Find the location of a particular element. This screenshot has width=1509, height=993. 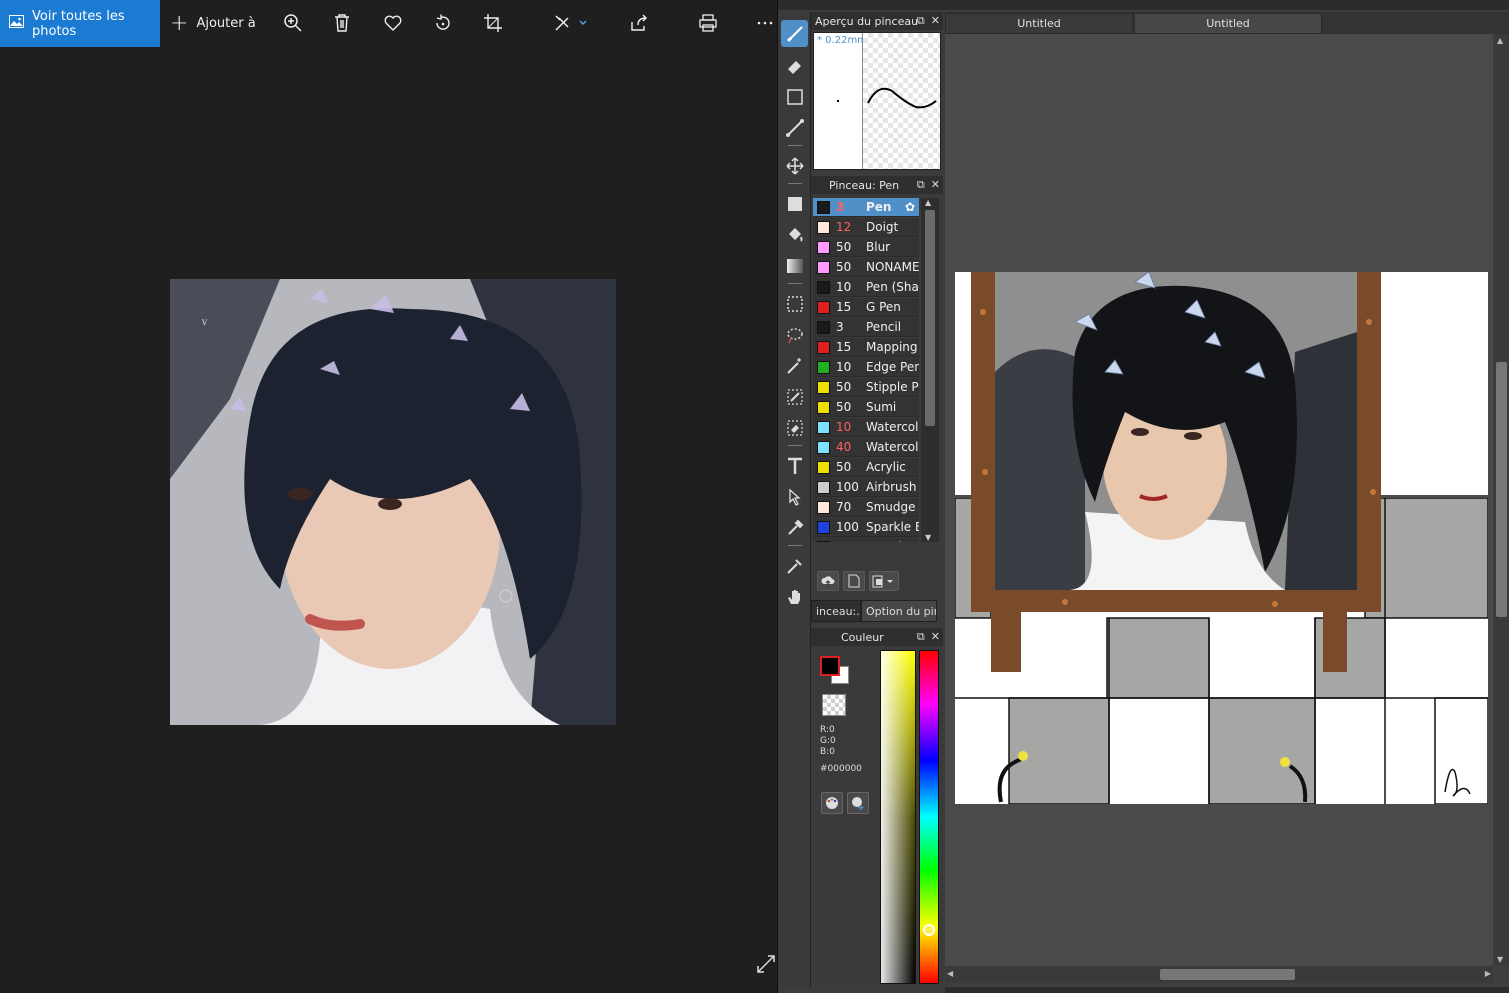

add-to-button: + Ajouter à is located at coordinates (213, 23).